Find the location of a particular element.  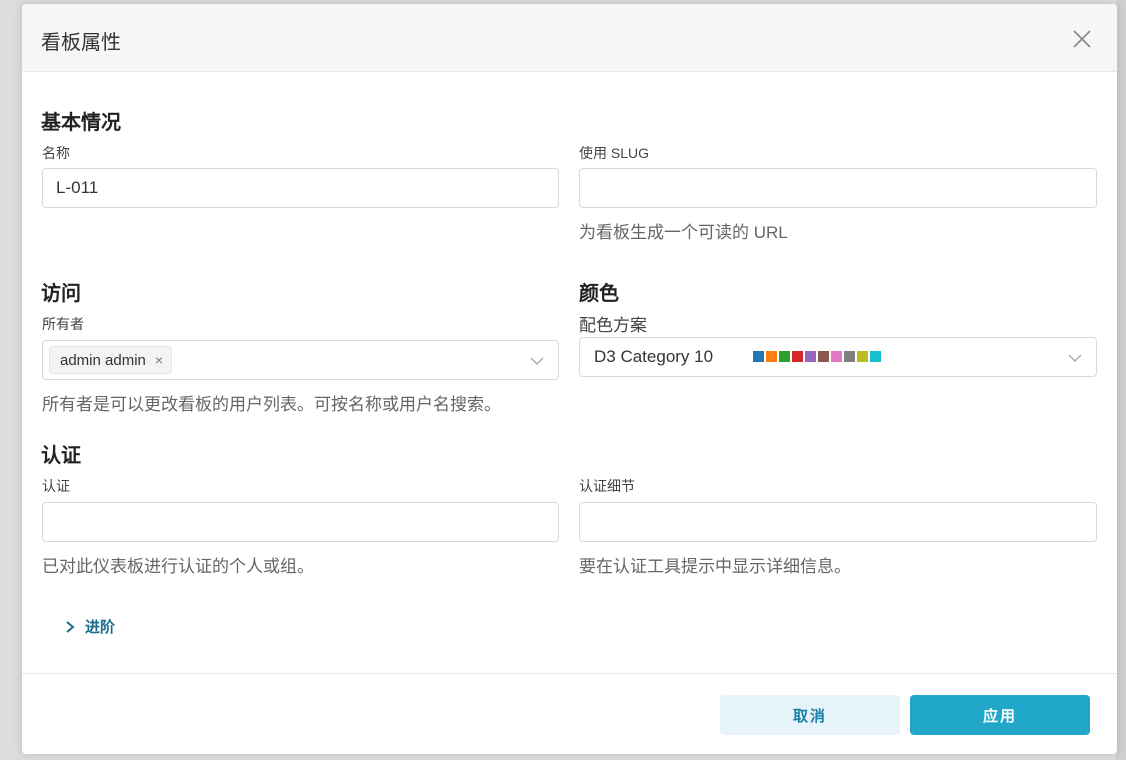

close-icon is located at coordinates (1082, 39).